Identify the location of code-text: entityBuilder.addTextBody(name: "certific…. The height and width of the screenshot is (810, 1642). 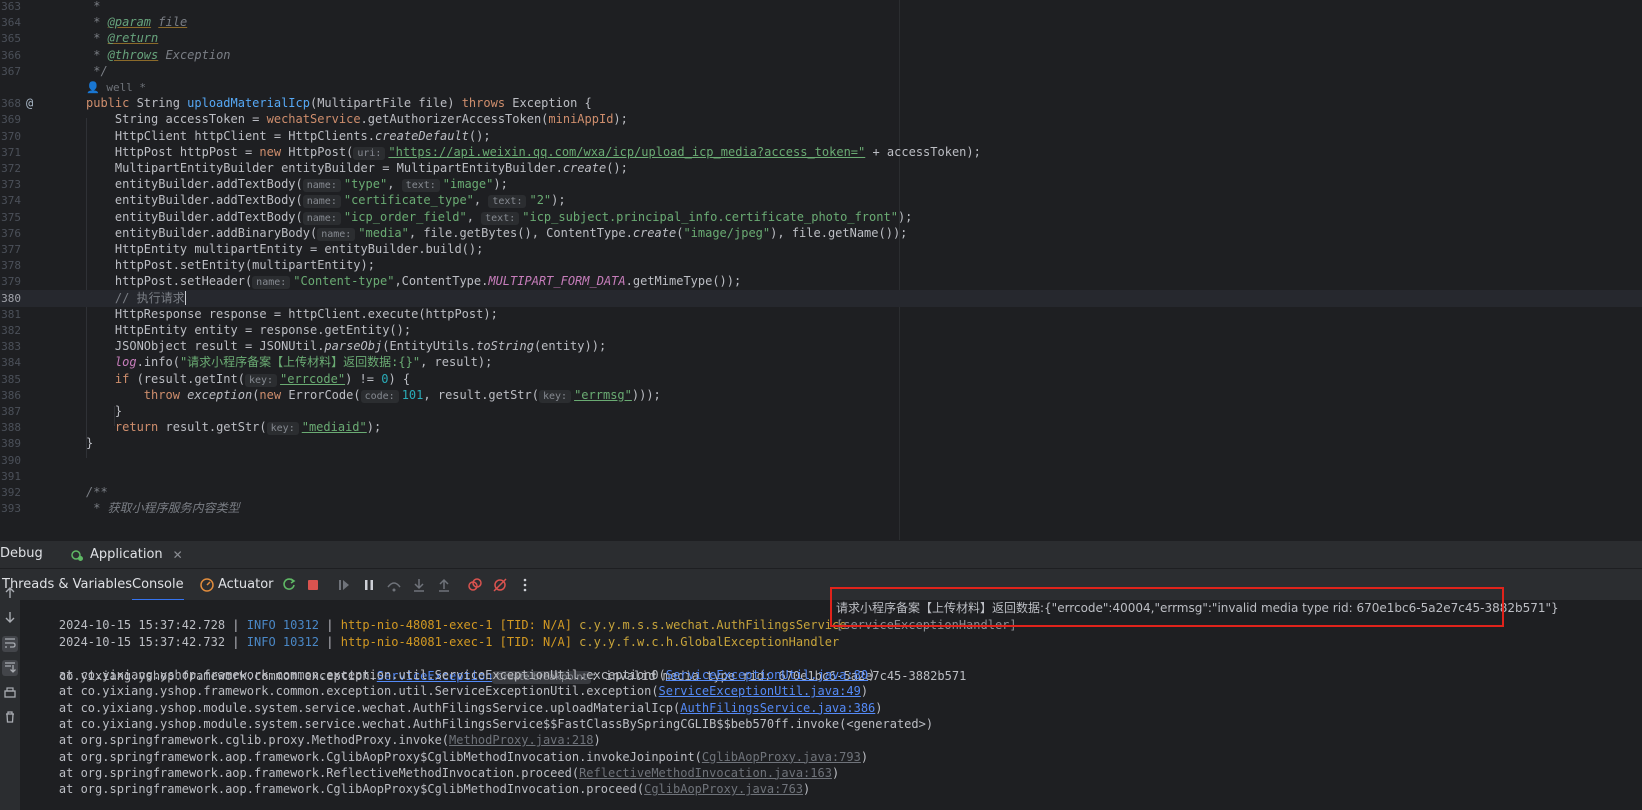
(326, 201).